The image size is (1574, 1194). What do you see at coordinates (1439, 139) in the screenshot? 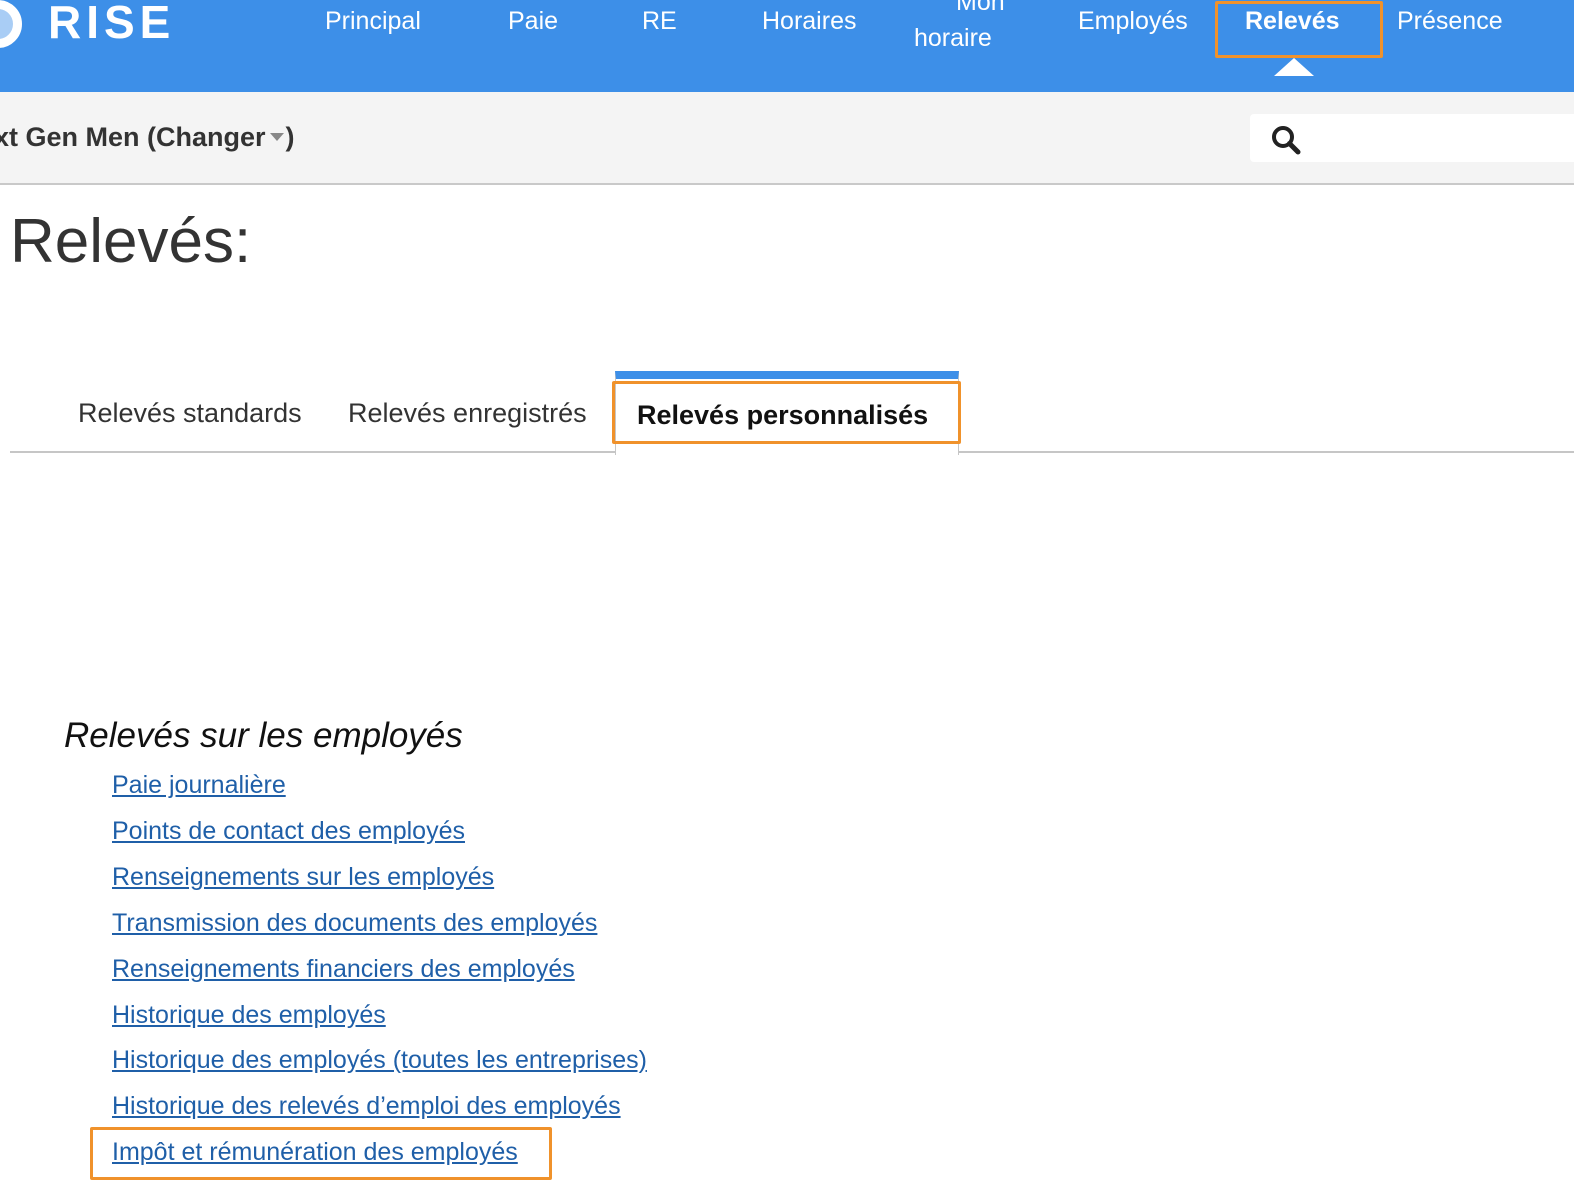
I see `search-input` at bounding box center [1439, 139].